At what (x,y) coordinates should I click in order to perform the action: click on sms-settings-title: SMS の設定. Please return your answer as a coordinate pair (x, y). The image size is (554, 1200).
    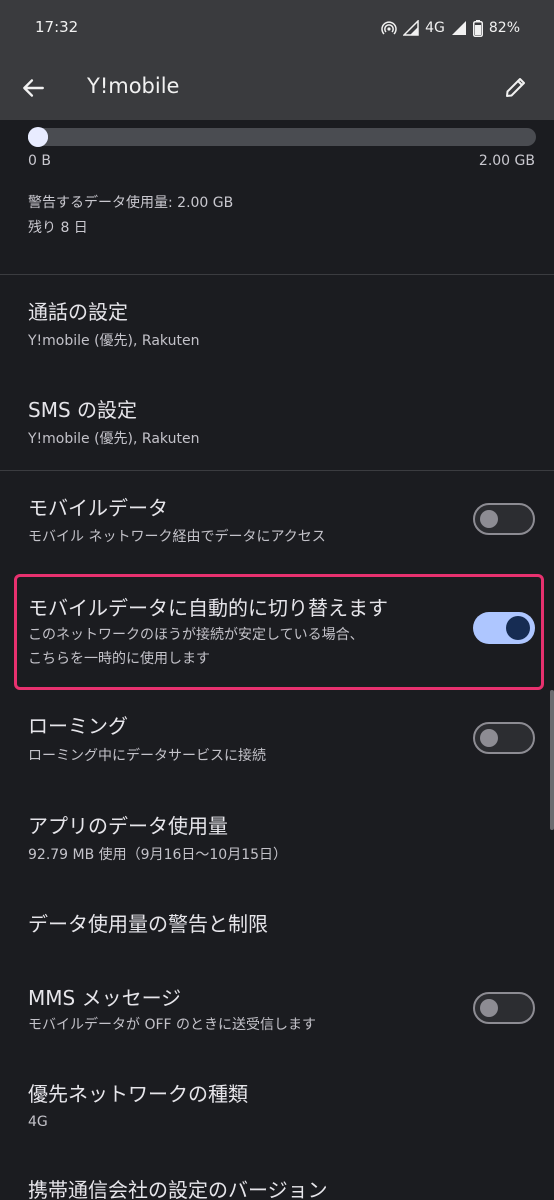
    Looking at the image, I should click on (83, 410).